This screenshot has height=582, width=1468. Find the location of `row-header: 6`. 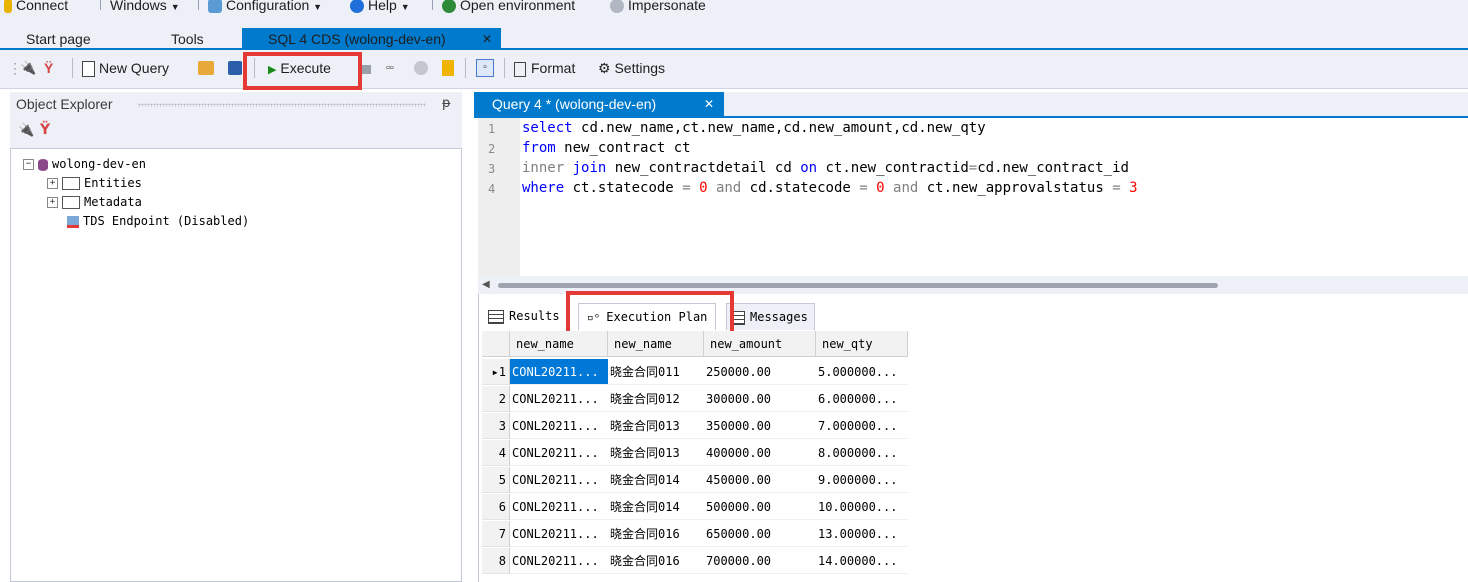

row-header: 6 is located at coordinates (496, 507).